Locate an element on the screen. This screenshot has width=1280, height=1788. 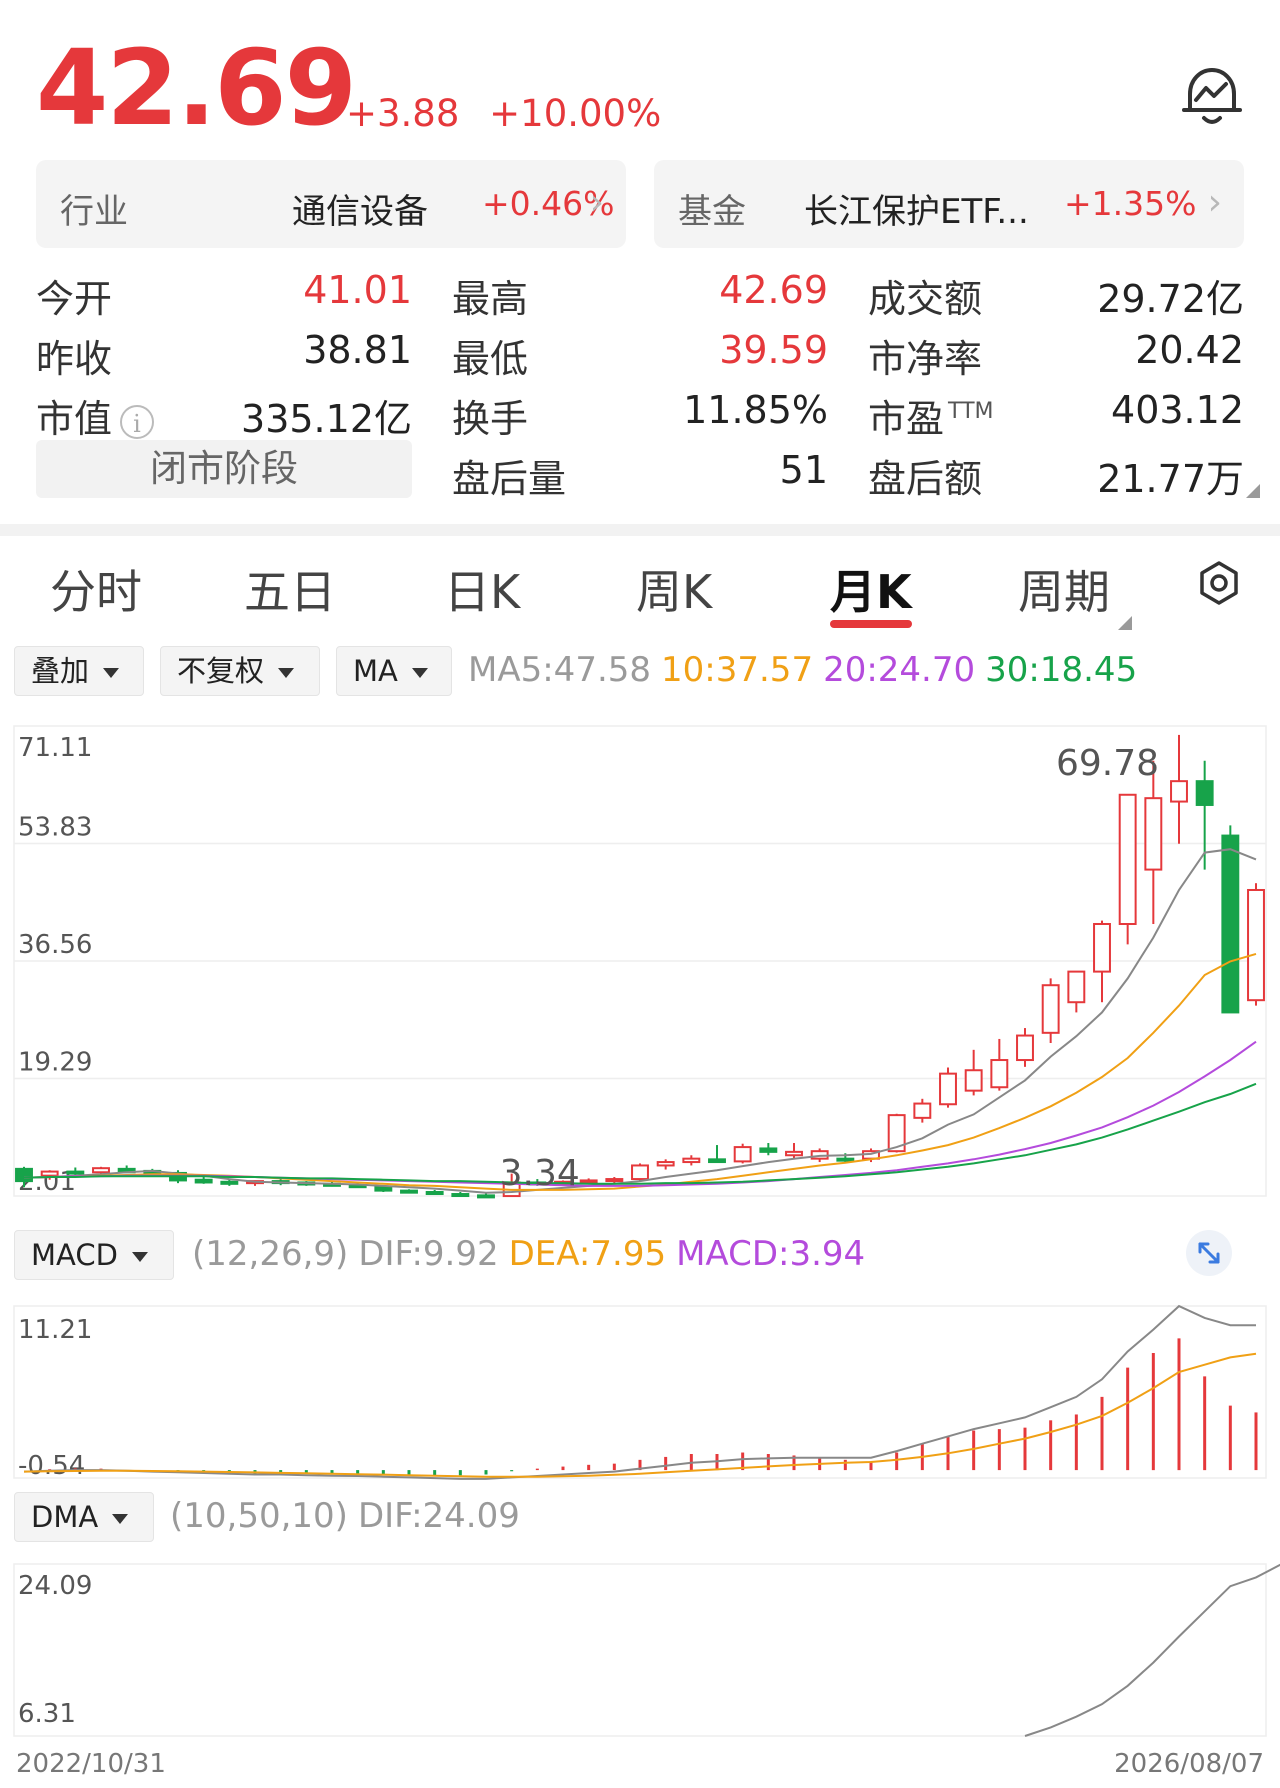
info-icon: i is located at coordinates (137, 421).